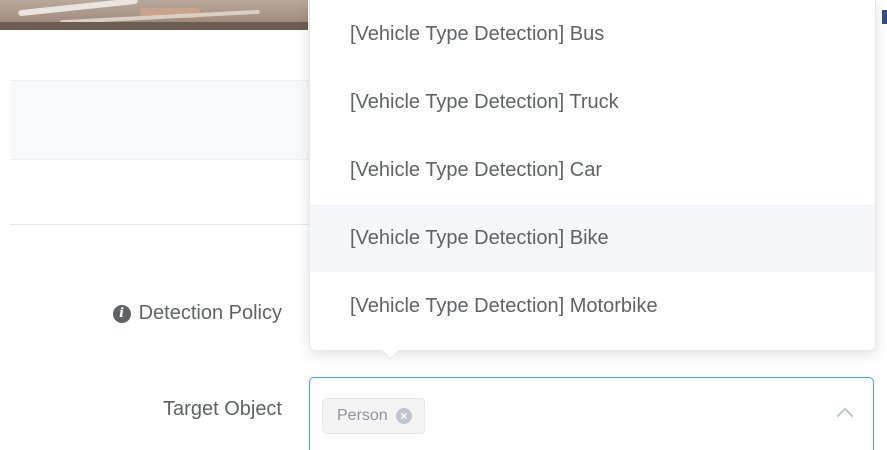 This screenshot has width=887, height=450. I want to click on section-divider, so click(160, 224).